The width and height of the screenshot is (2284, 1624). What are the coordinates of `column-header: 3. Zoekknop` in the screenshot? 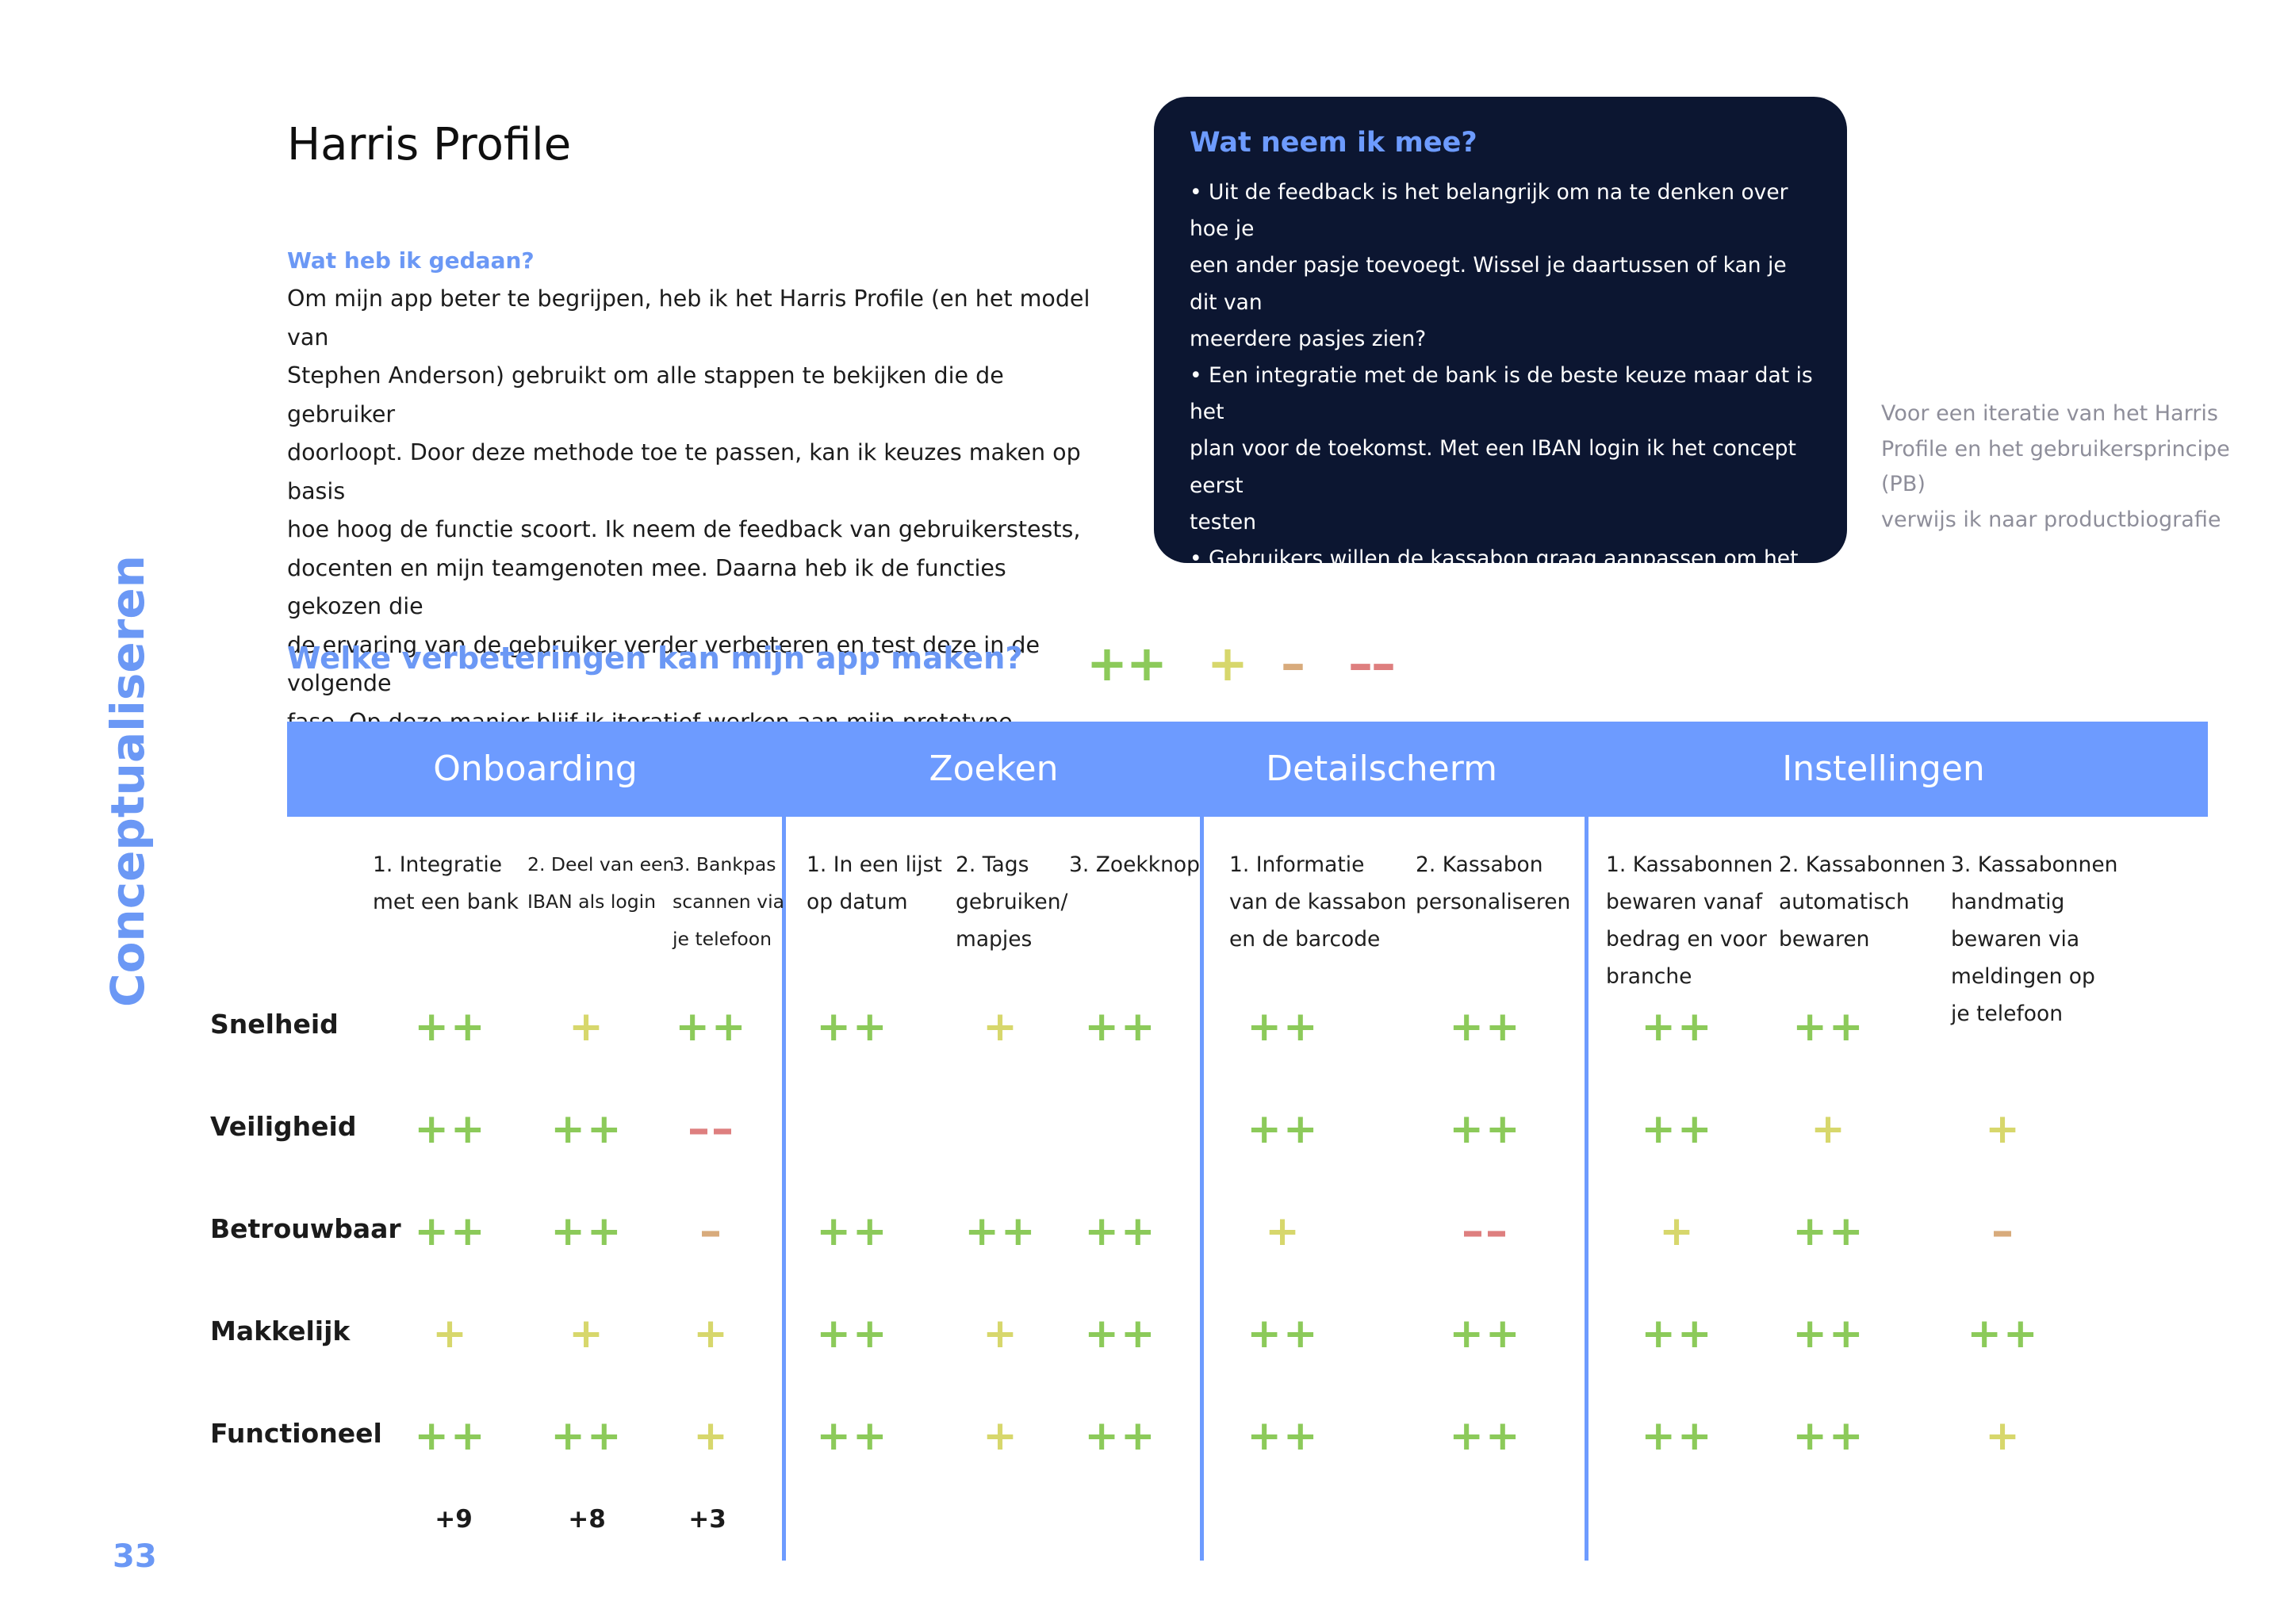 It's located at (1134, 864).